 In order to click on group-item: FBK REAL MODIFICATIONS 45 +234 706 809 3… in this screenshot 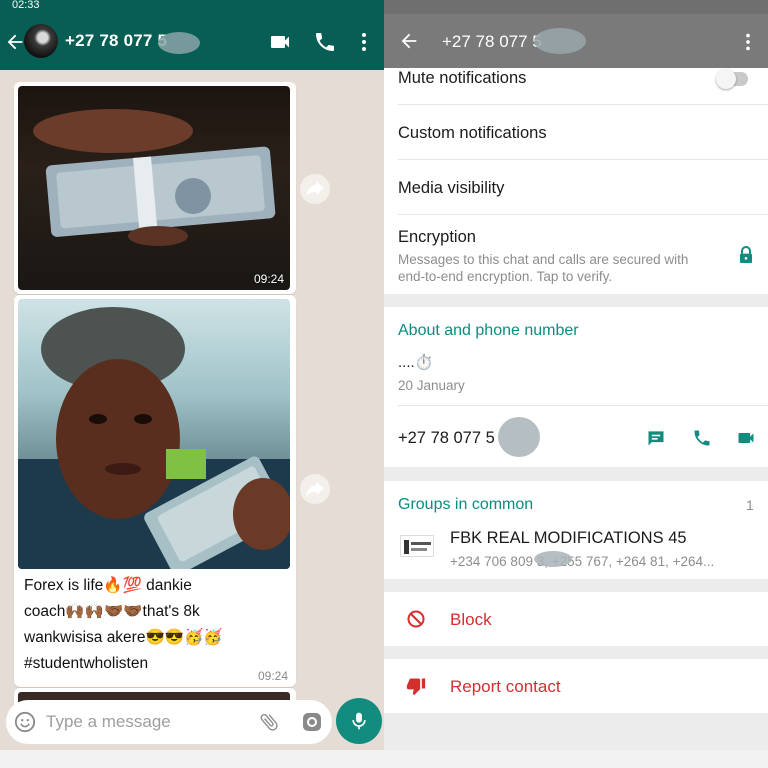, I will do `click(576, 548)`.